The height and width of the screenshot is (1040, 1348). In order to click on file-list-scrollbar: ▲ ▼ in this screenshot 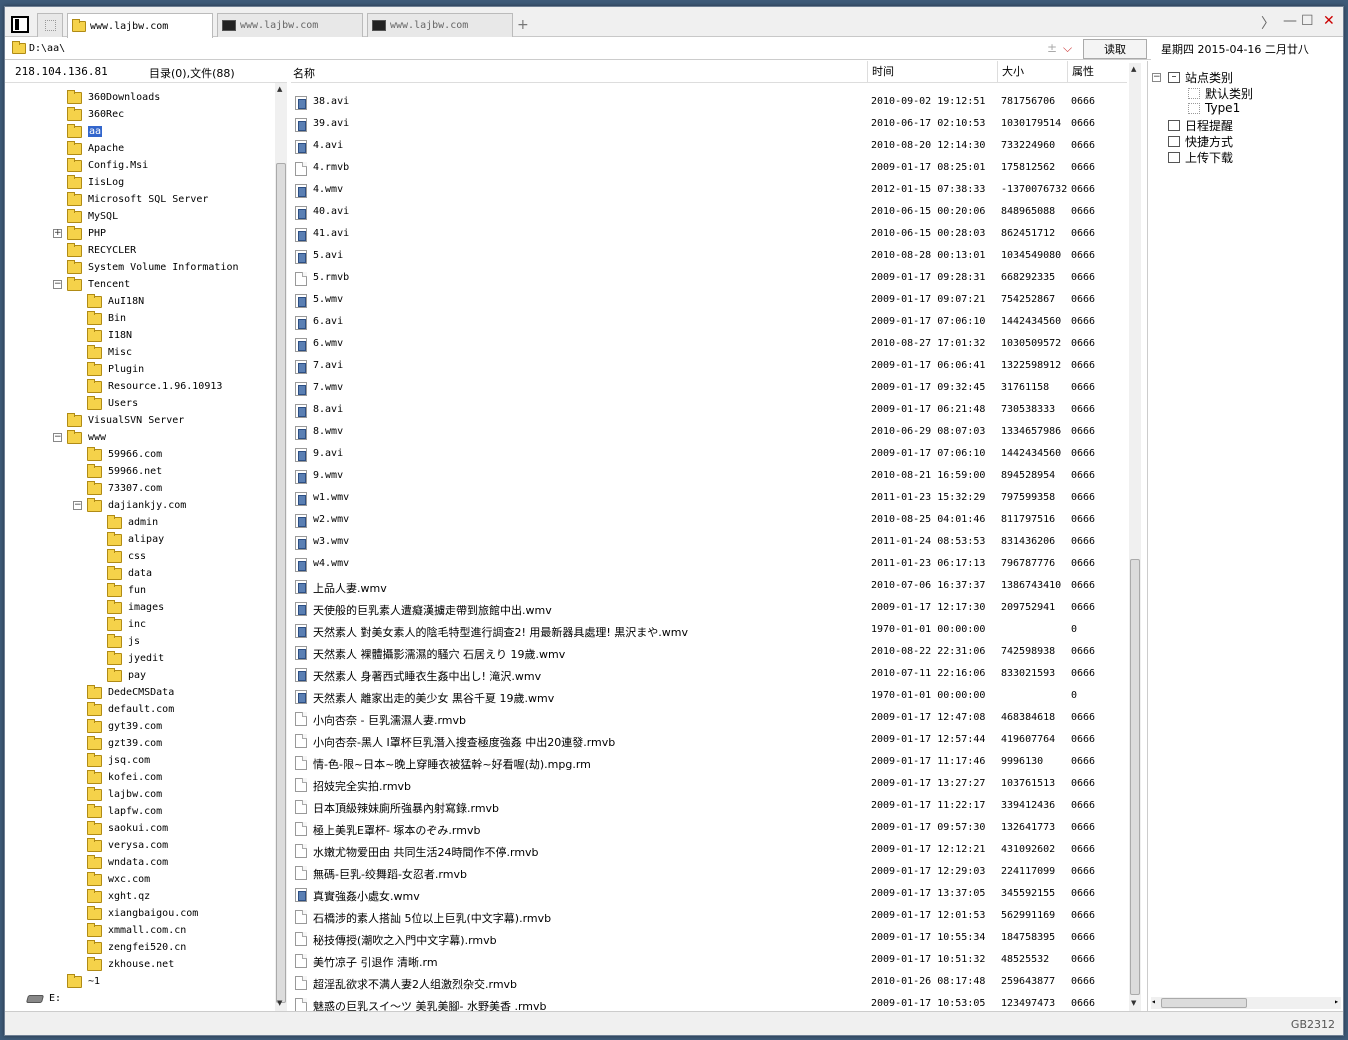, I will do `click(1135, 537)`.